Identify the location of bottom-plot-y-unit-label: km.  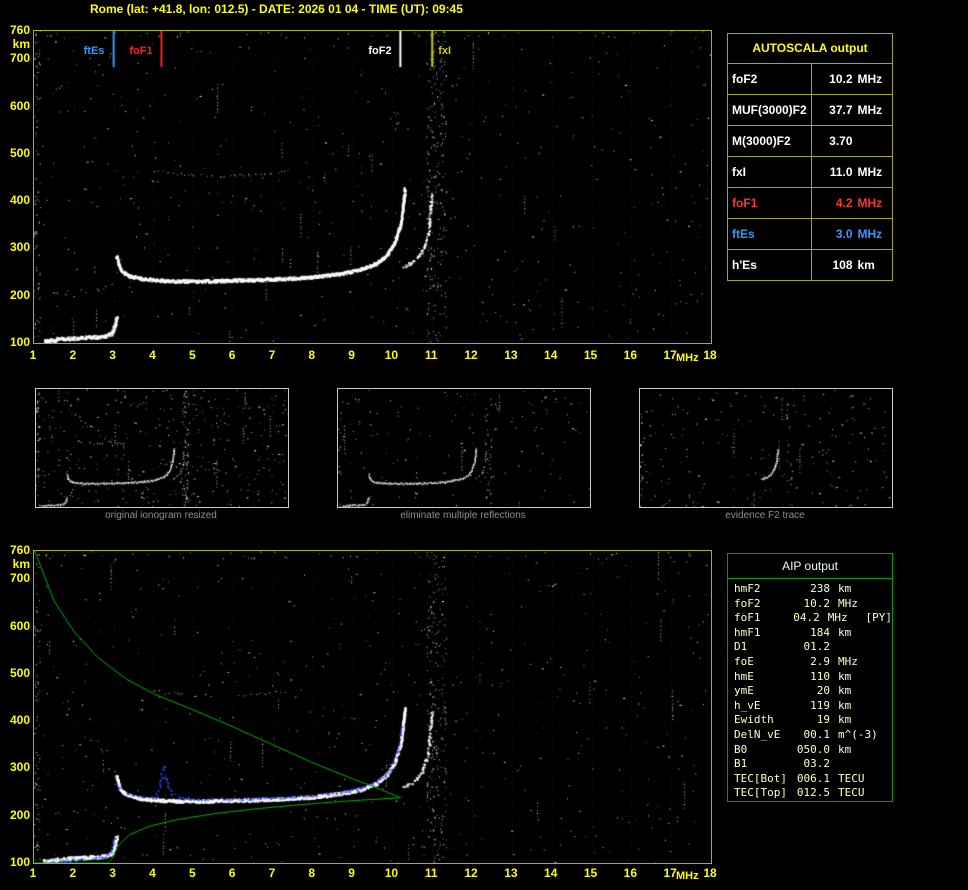
(21, 564).